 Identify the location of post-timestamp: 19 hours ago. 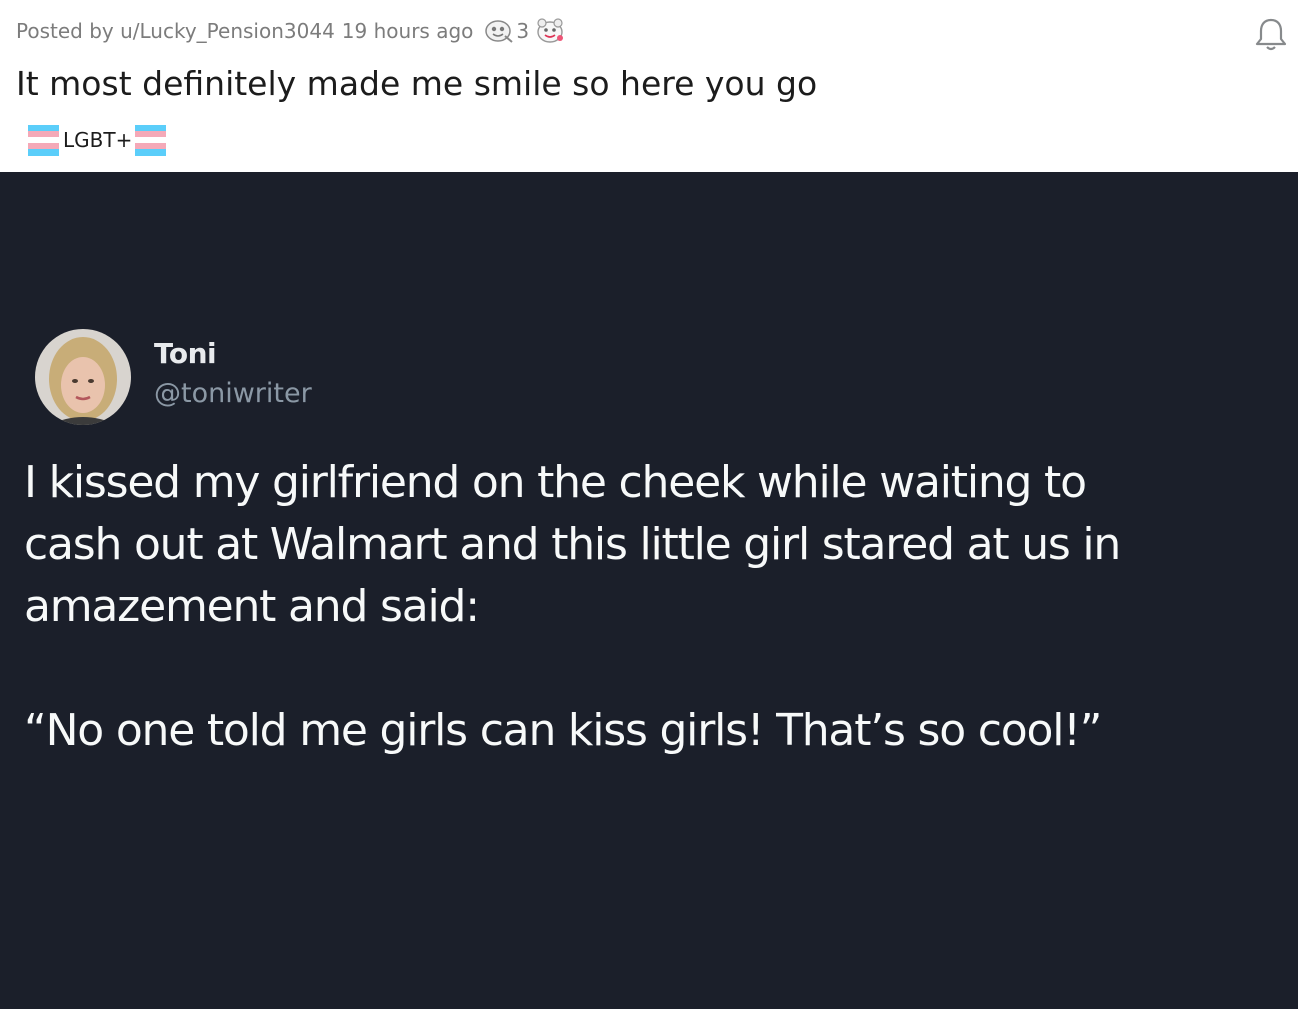
(408, 31).